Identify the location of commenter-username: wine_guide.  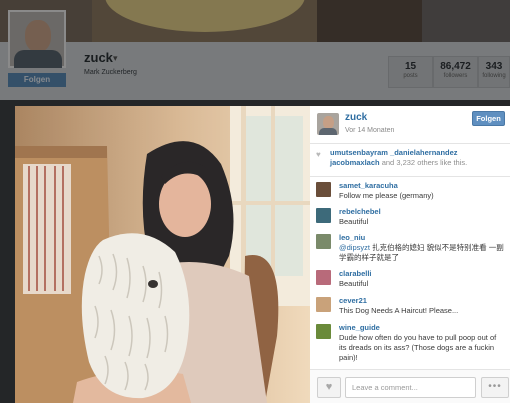
(359, 327).